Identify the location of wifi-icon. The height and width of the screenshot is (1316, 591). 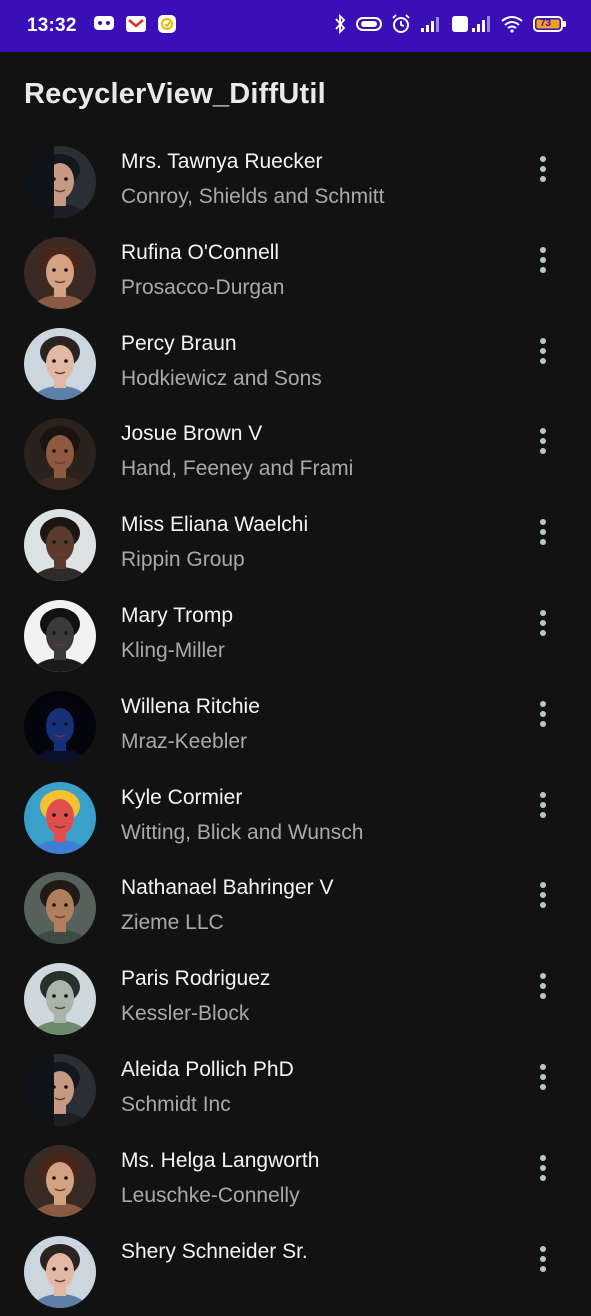
(512, 26).